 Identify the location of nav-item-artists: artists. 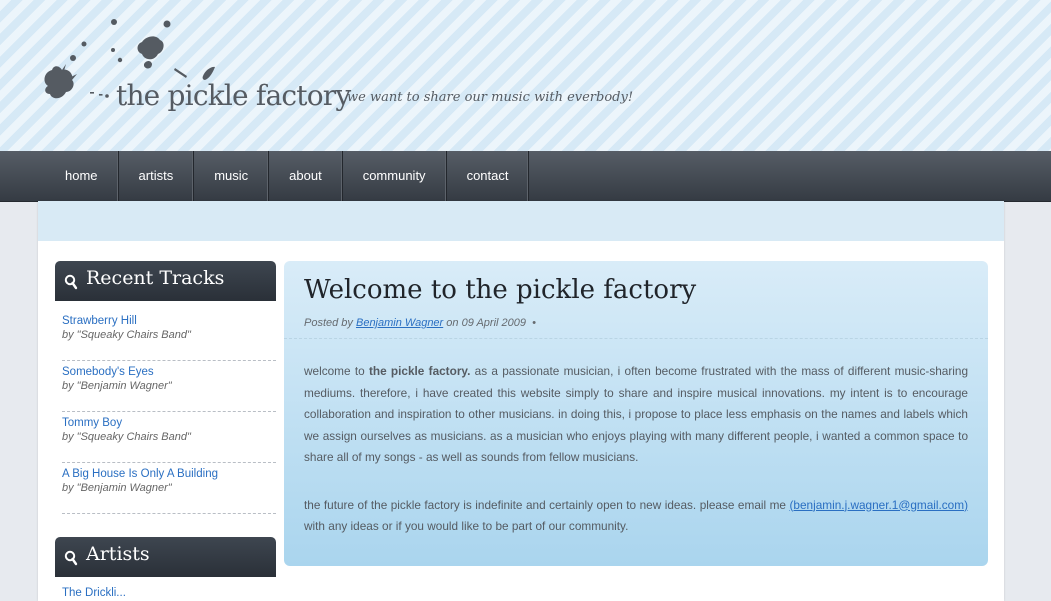
(157, 176).